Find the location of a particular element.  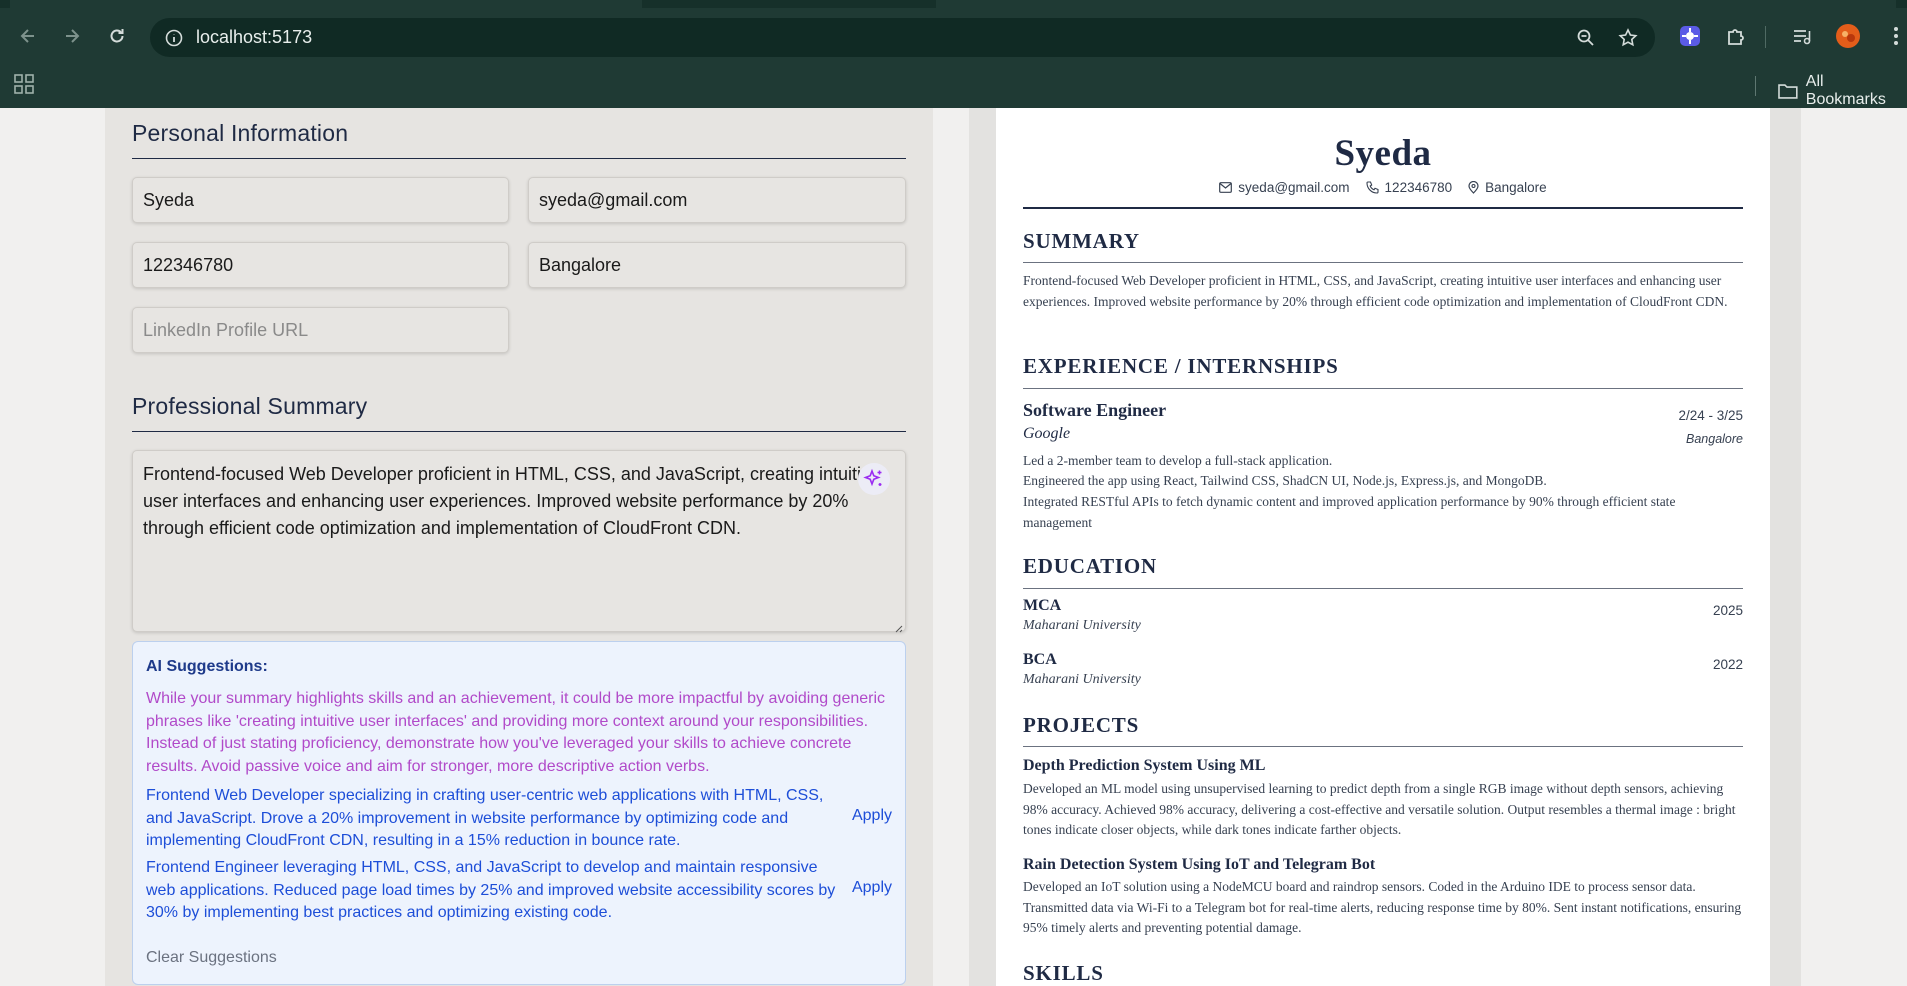

education-degree: BCA is located at coordinates (1040, 659).